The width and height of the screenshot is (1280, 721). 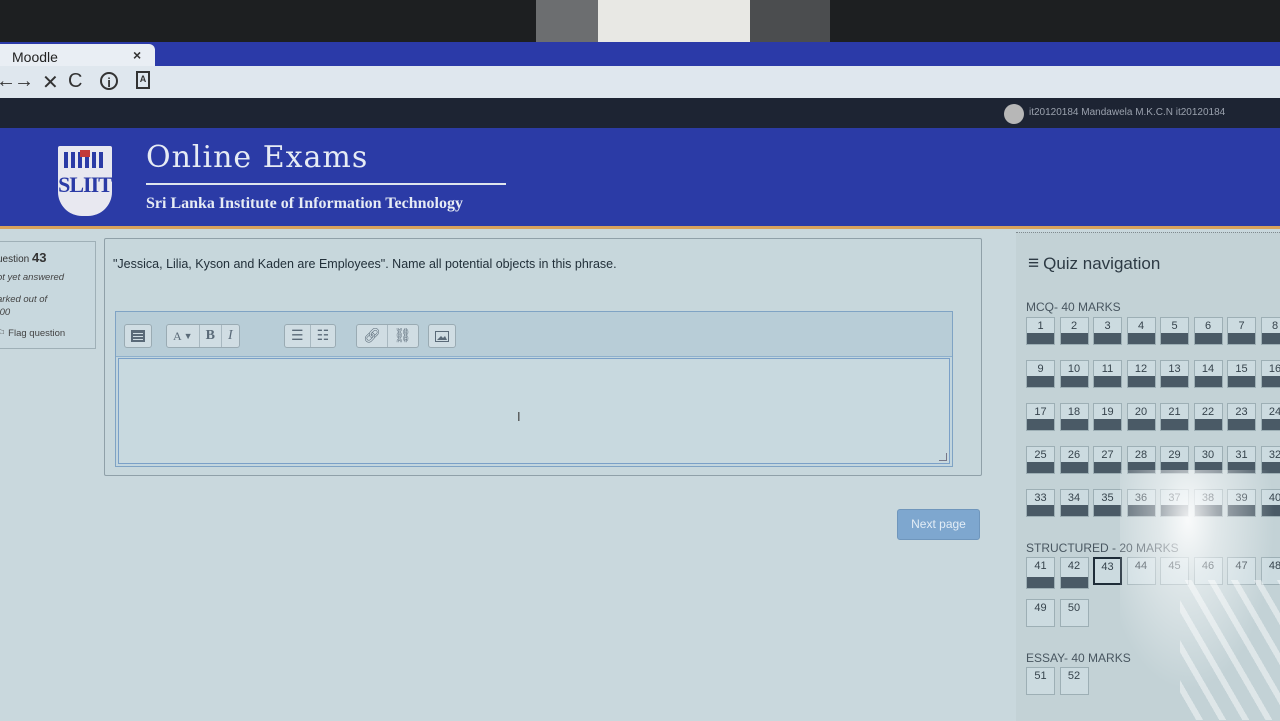 I want to click on quiz-nav-button: 28, so click(x=1141, y=460).